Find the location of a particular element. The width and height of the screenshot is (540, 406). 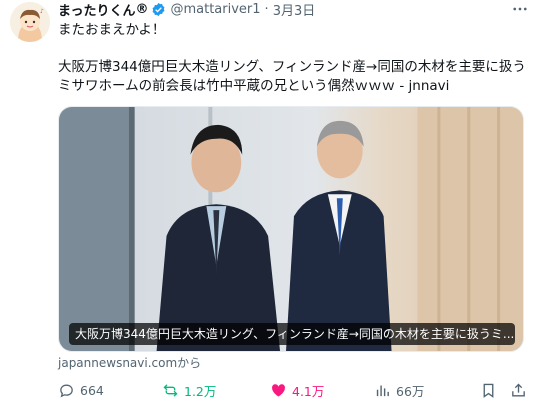

repost-button: 1.2万 is located at coordinates (189, 390).